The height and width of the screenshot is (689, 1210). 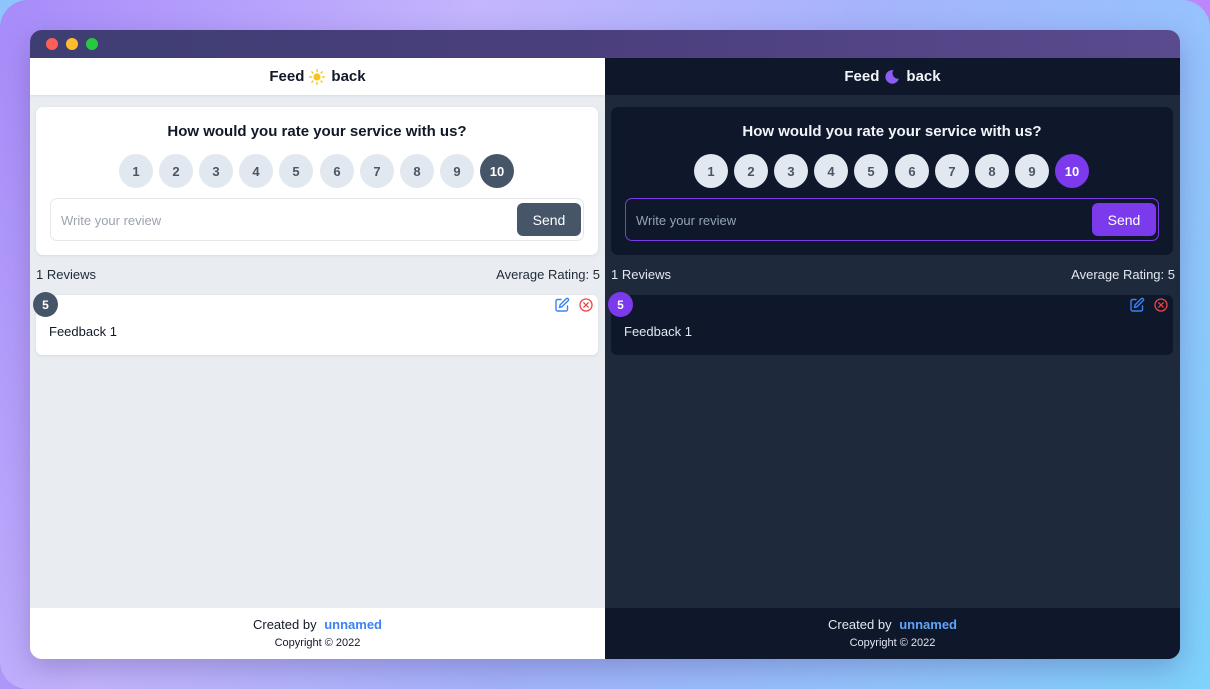 I want to click on sun-icon, so click(x=317, y=76).